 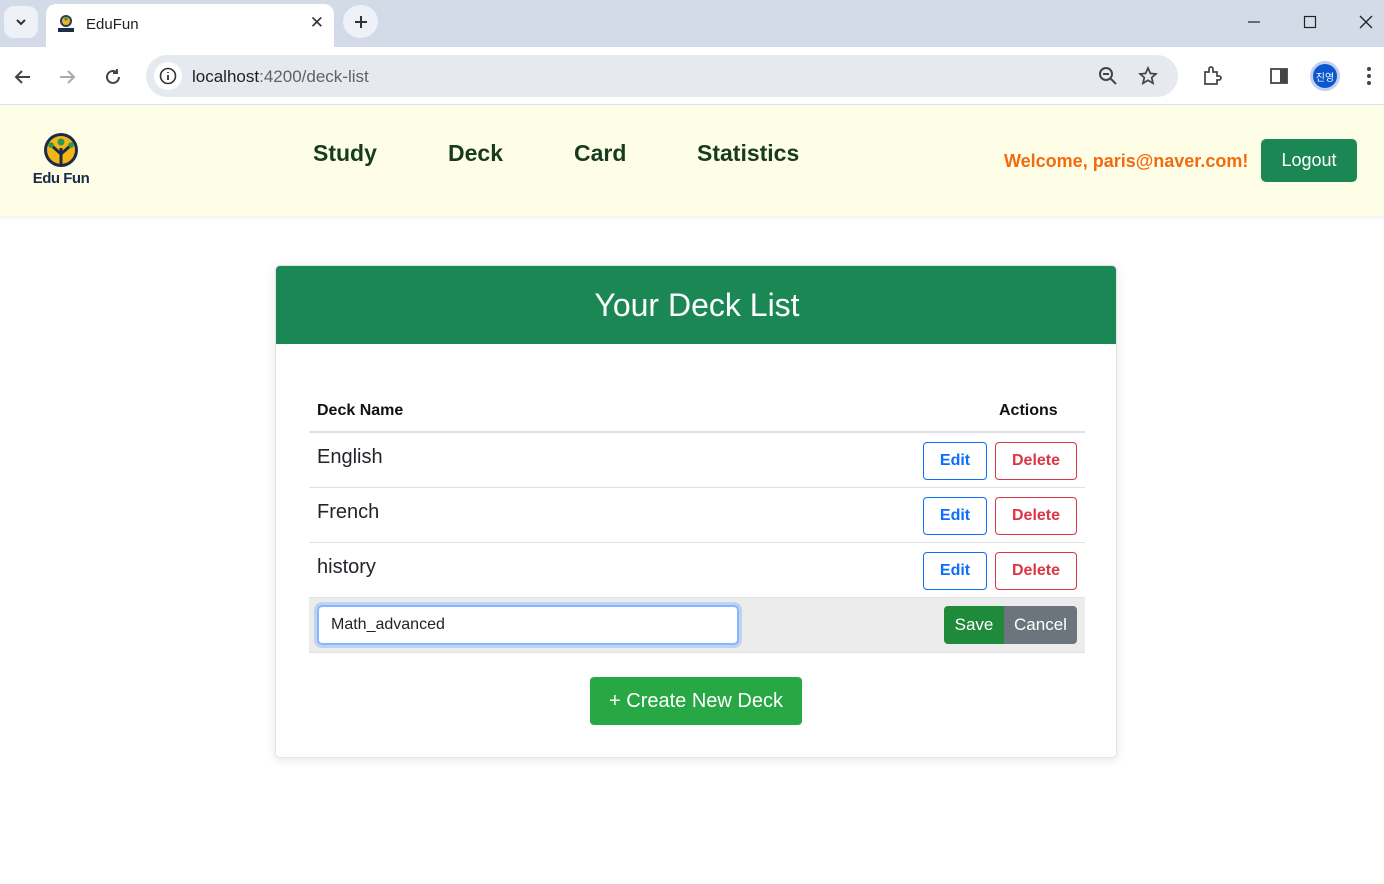 What do you see at coordinates (1369, 76) in the screenshot?
I see `more-menu-icon` at bounding box center [1369, 76].